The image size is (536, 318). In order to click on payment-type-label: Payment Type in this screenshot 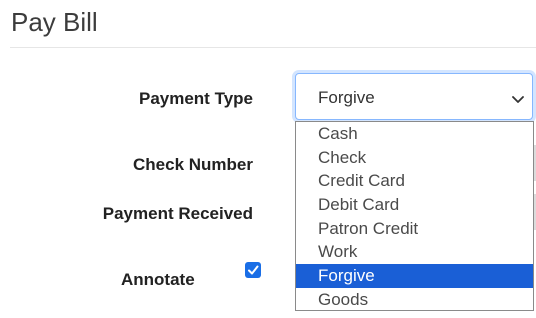, I will do `click(195, 98)`.